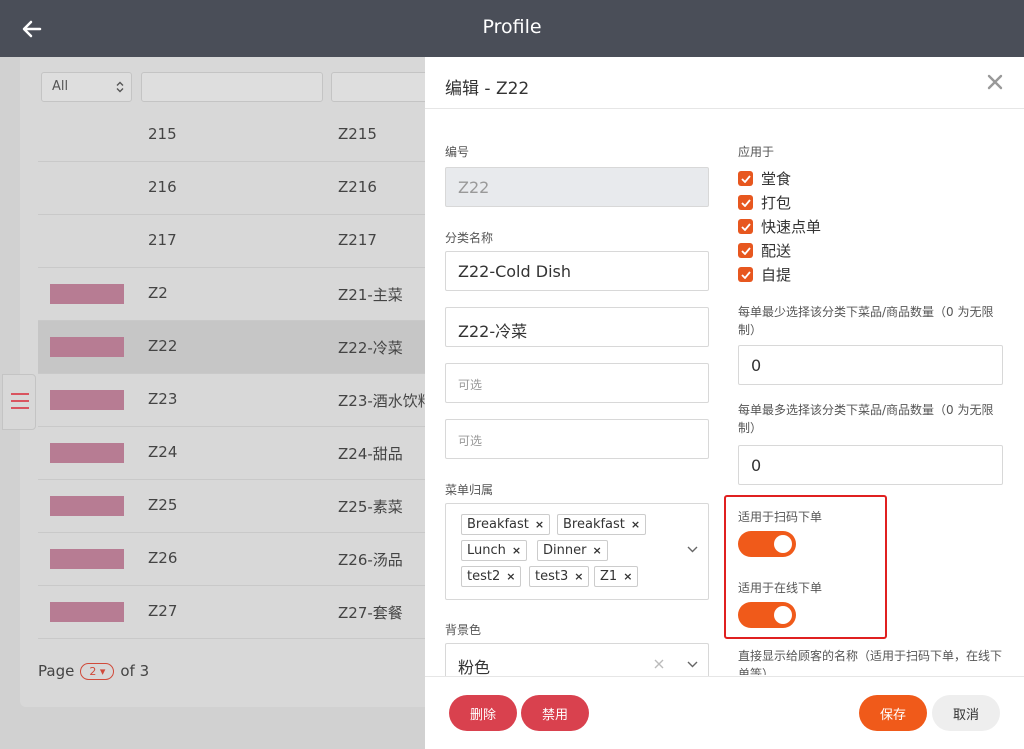 This screenshot has height=749, width=1024. I want to click on disable-button: 禁用, so click(555, 713).